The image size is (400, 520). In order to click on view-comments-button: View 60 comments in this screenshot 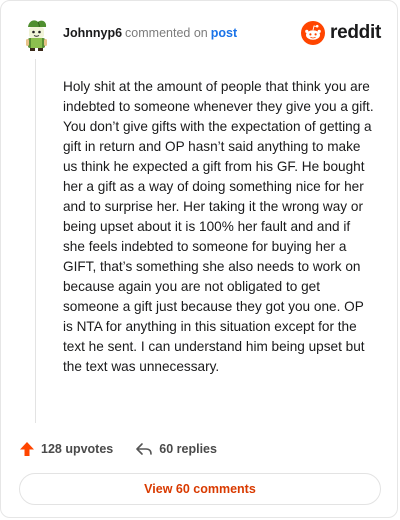, I will do `click(200, 489)`.